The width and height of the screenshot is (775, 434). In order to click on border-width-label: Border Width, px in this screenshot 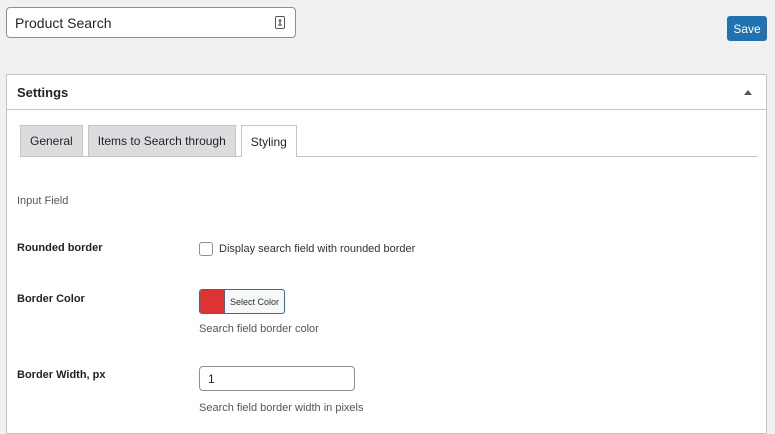, I will do `click(61, 375)`.